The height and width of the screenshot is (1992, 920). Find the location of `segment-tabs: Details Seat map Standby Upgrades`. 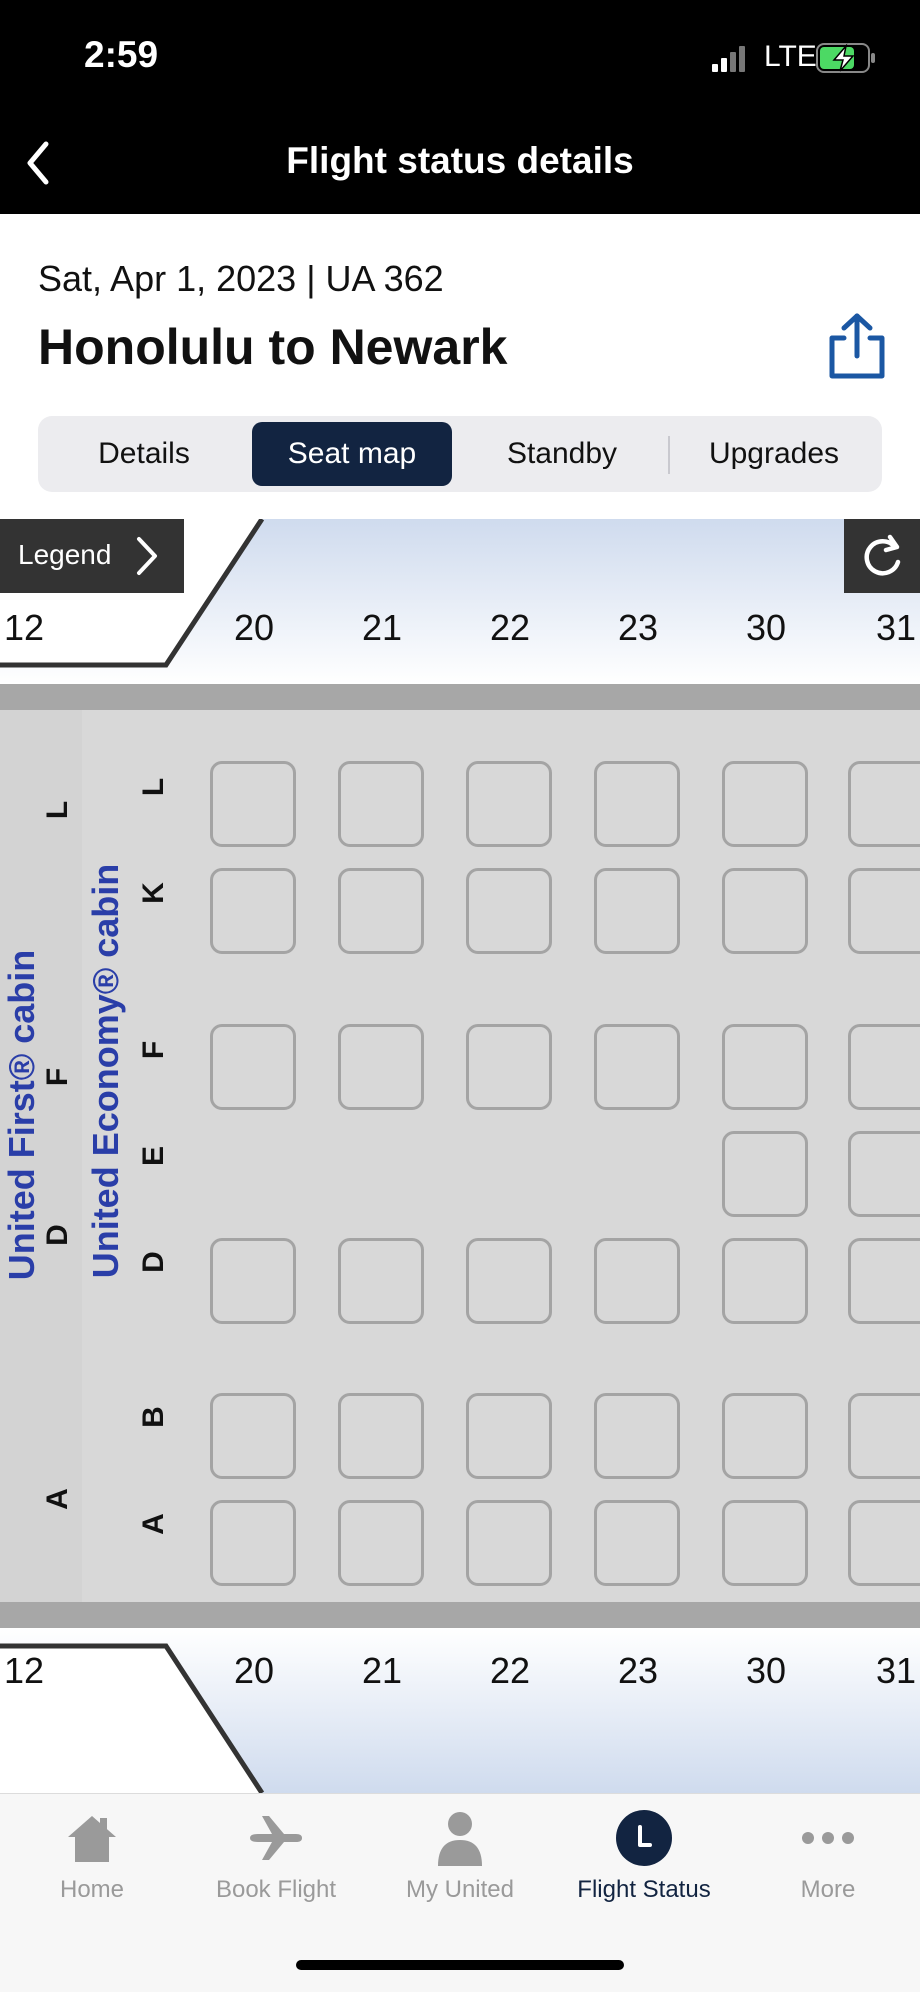

segment-tabs: Details Seat map Standby Upgrades is located at coordinates (460, 454).